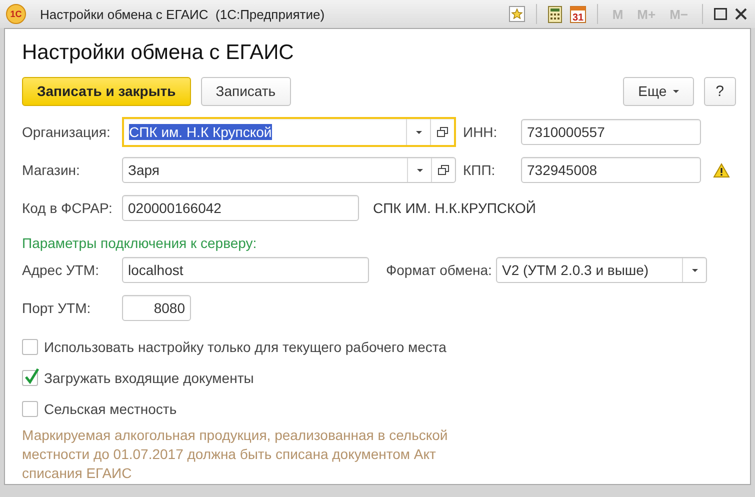  Describe the element at coordinates (240, 208) in the screenshot. I see `fsrar-code-field: 020000166042` at that location.